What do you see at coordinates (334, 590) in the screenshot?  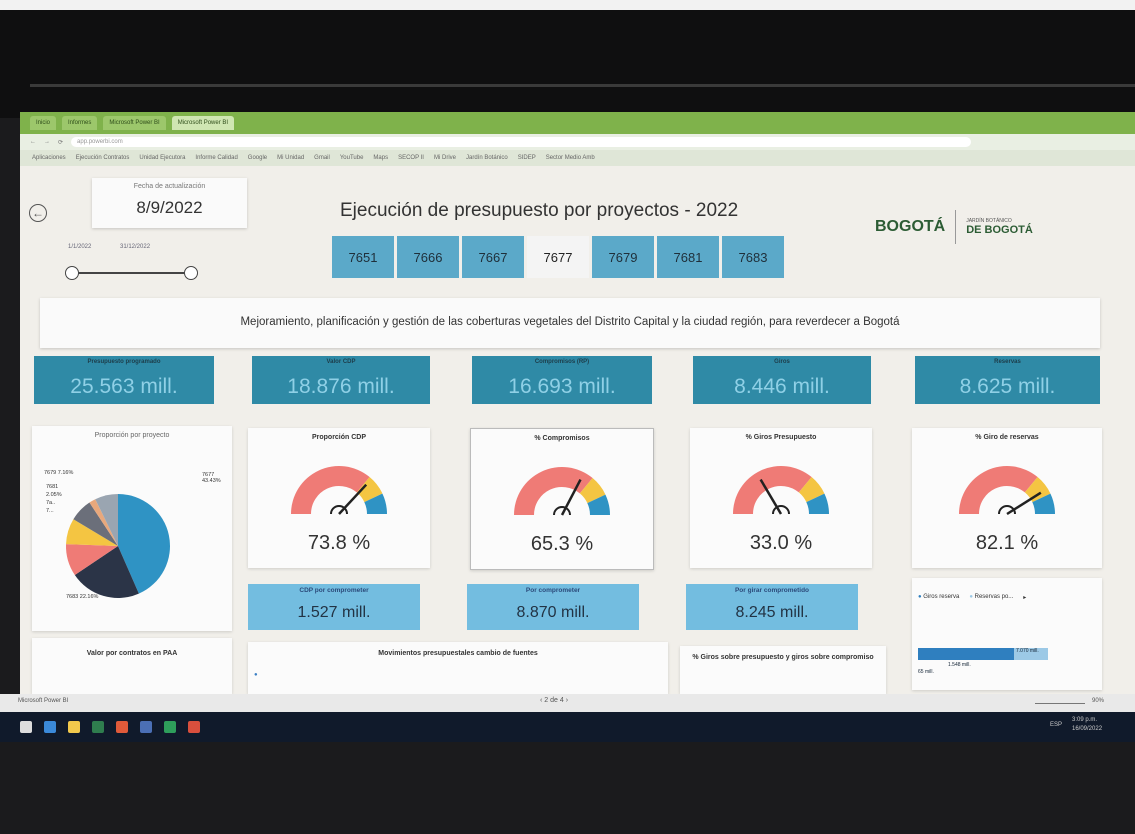 I see `subtotal-label: CDP por comprometer` at bounding box center [334, 590].